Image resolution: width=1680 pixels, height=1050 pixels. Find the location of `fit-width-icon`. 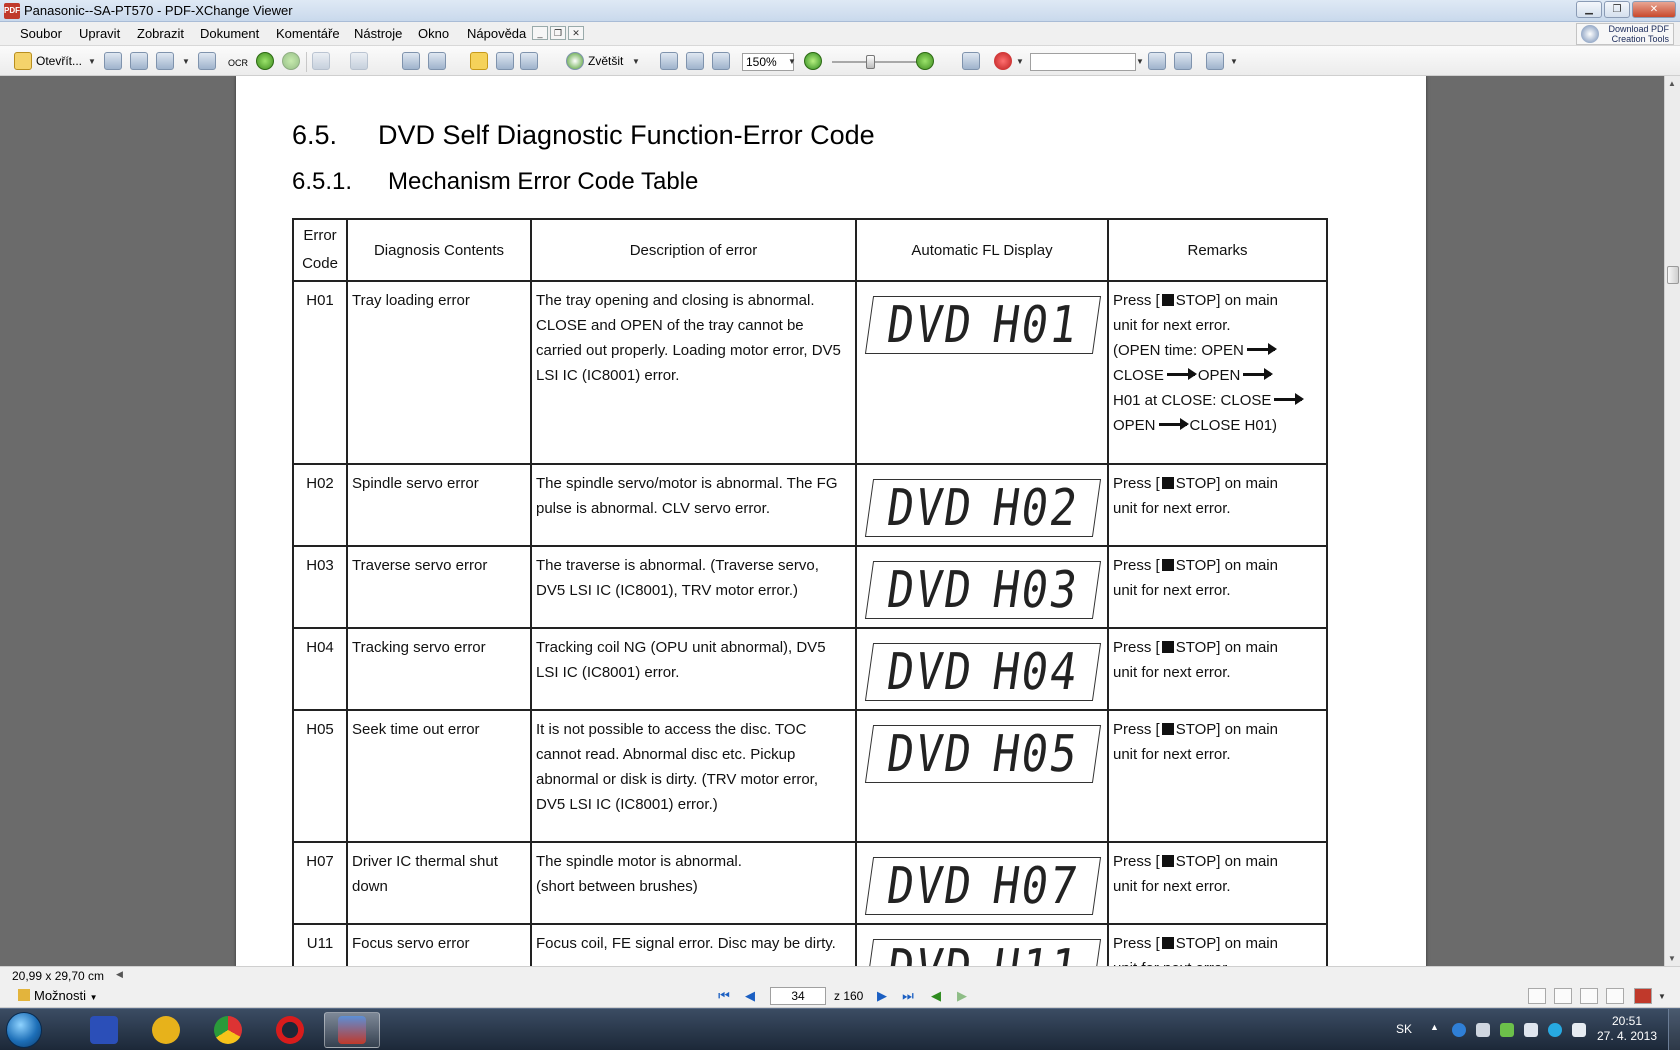

fit-width-icon is located at coordinates (721, 61).